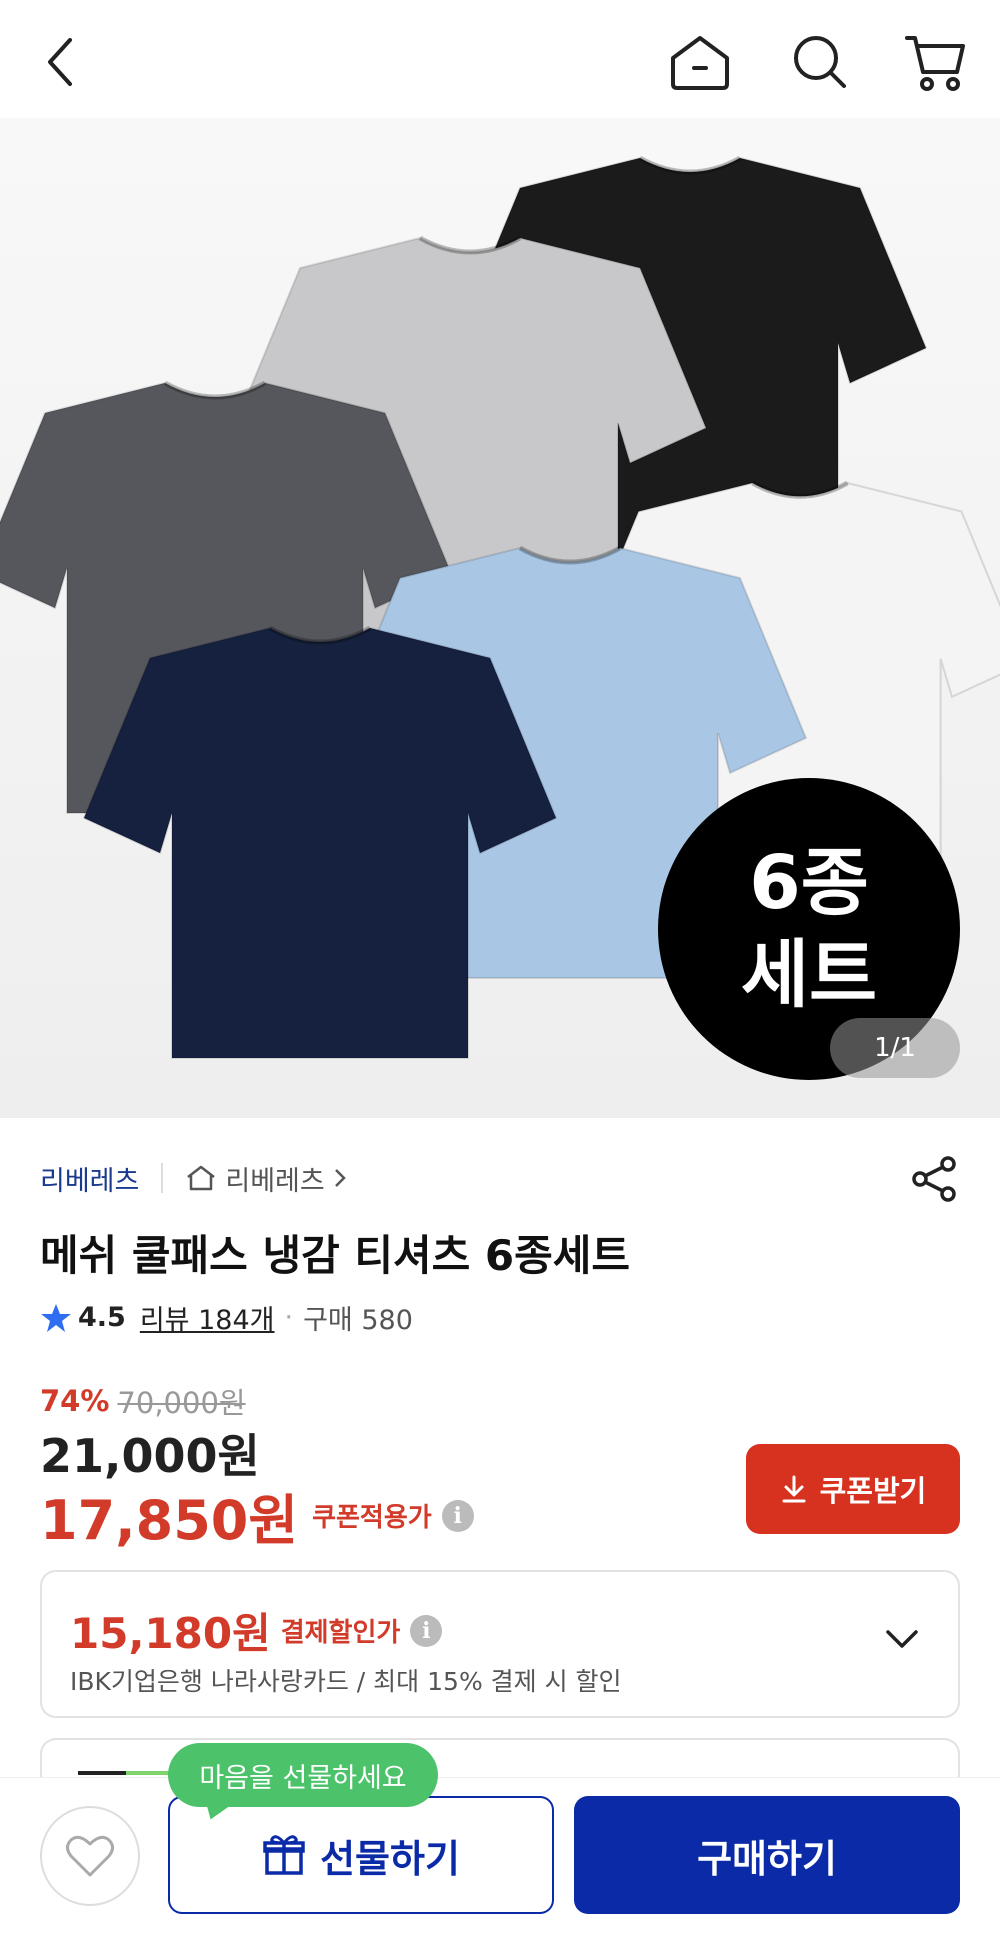 The width and height of the screenshot is (1000, 1935). I want to click on gift-button-label: 선물하기, so click(390, 1858).